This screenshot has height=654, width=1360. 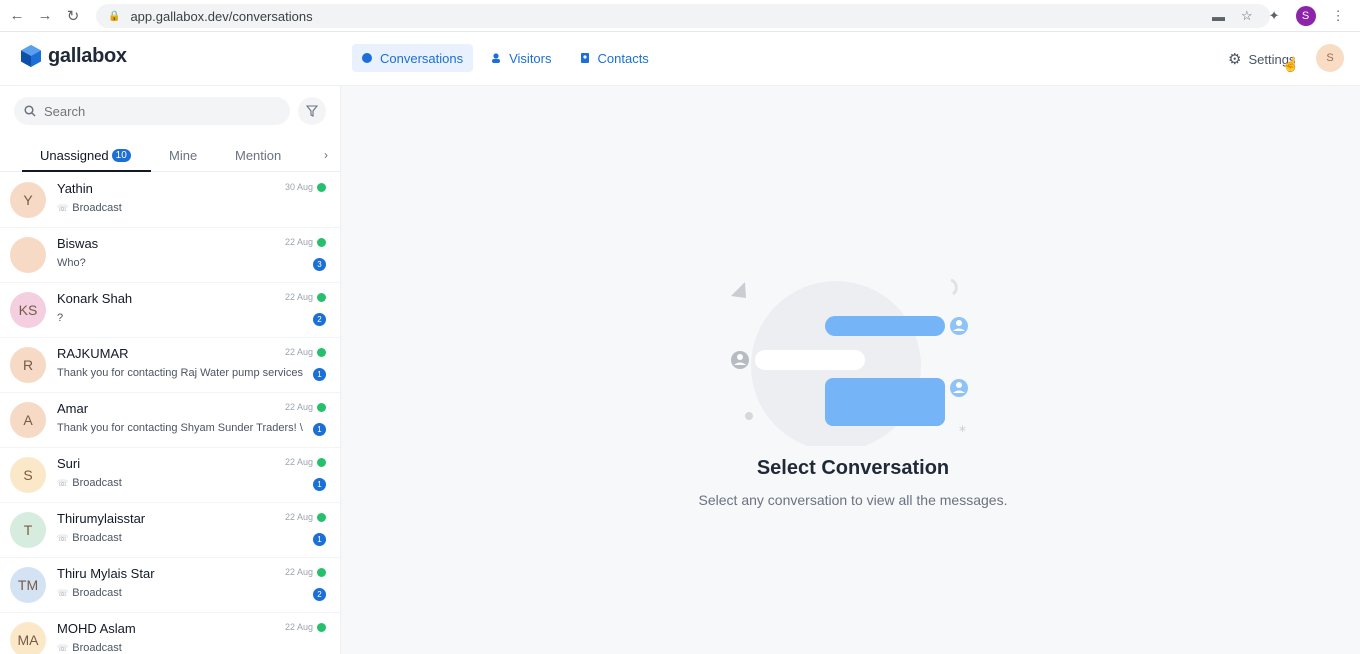 What do you see at coordinates (298, 187) in the screenshot?
I see `message-date: 30 Aug` at bounding box center [298, 187].